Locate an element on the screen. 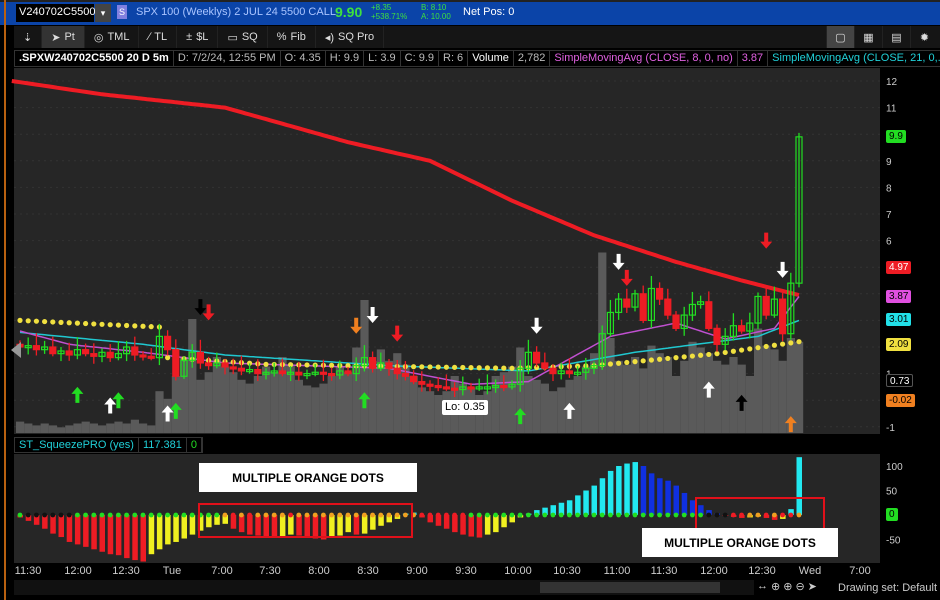 Image resolution: width=940 pixels, height=600 pixels. price-tag: 4.97 is located at coordinates (899, 267).